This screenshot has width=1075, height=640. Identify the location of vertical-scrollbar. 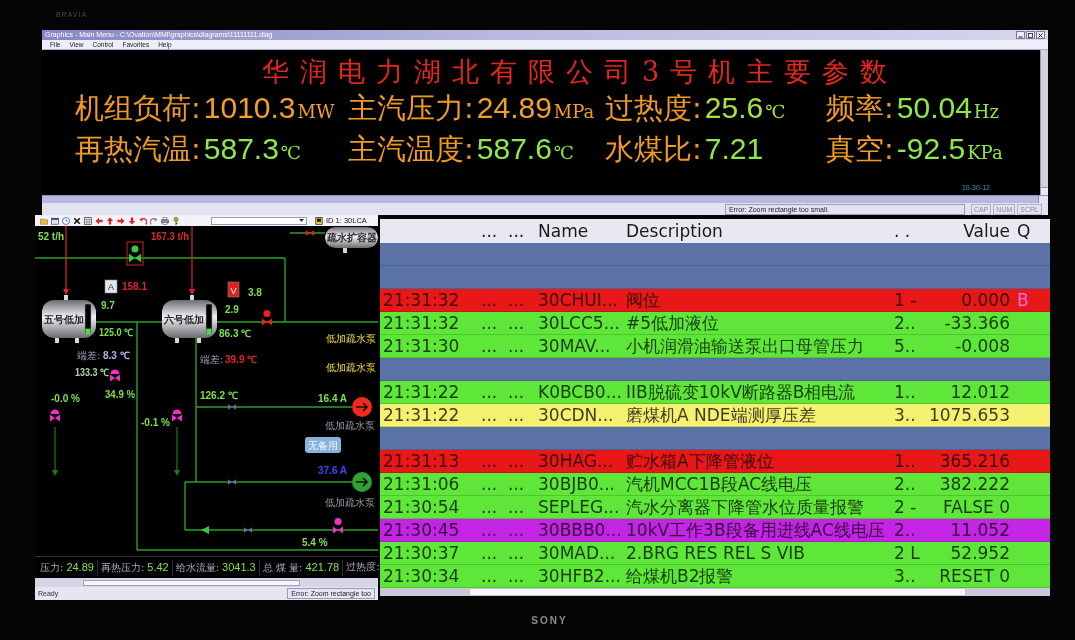
(1044, 122).